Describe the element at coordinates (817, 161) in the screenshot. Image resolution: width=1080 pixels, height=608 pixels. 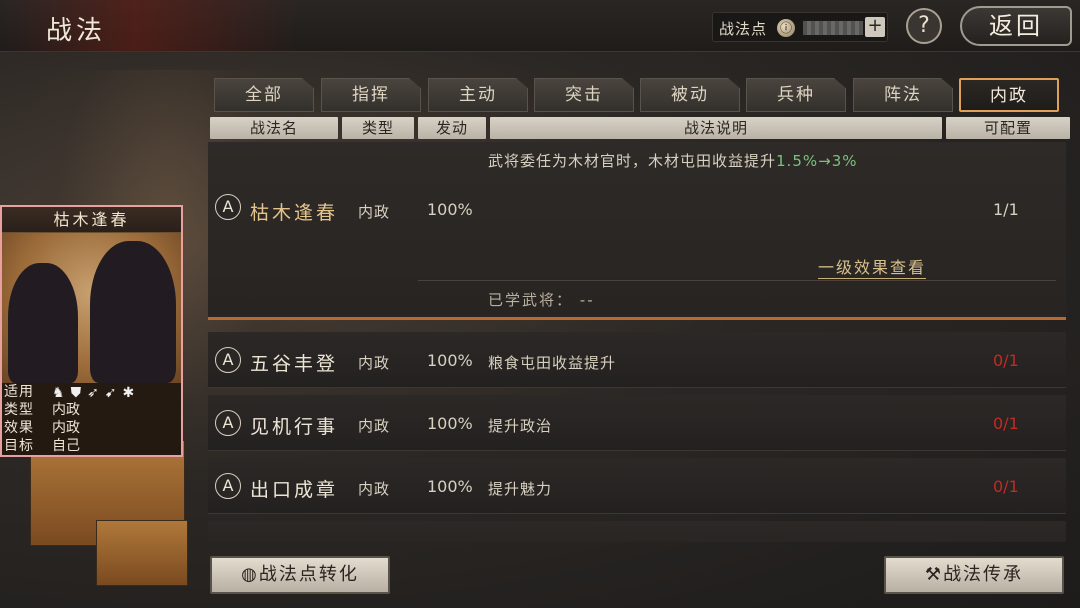
I see `description-highlight: 1.5%→3%` at that location.